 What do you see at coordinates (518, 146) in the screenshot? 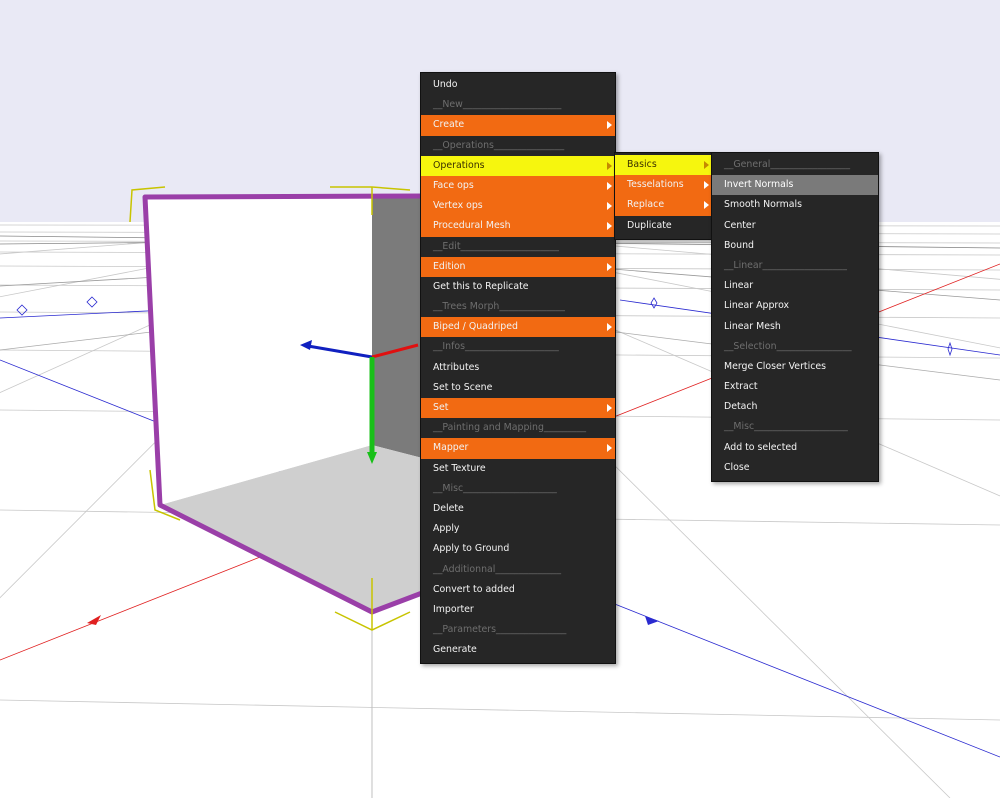
I see `menu-separator-operations: __Operations_______________` at bounding box center [518, 146].